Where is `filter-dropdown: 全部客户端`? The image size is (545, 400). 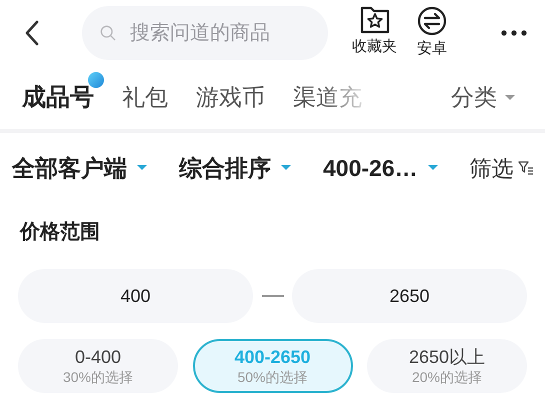
filter-dropdown: 全部客户端 is located at coordinates (79, 168).